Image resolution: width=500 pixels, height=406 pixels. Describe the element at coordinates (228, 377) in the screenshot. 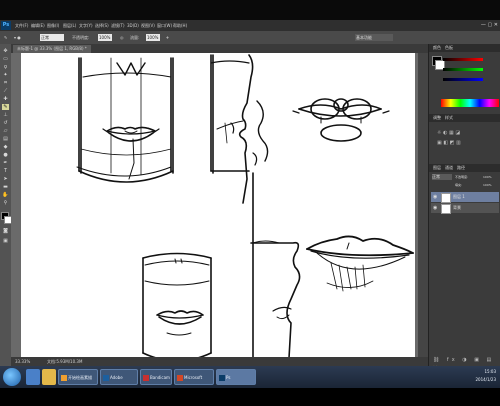

I see `taskbar-app-label: Ps` at that location.